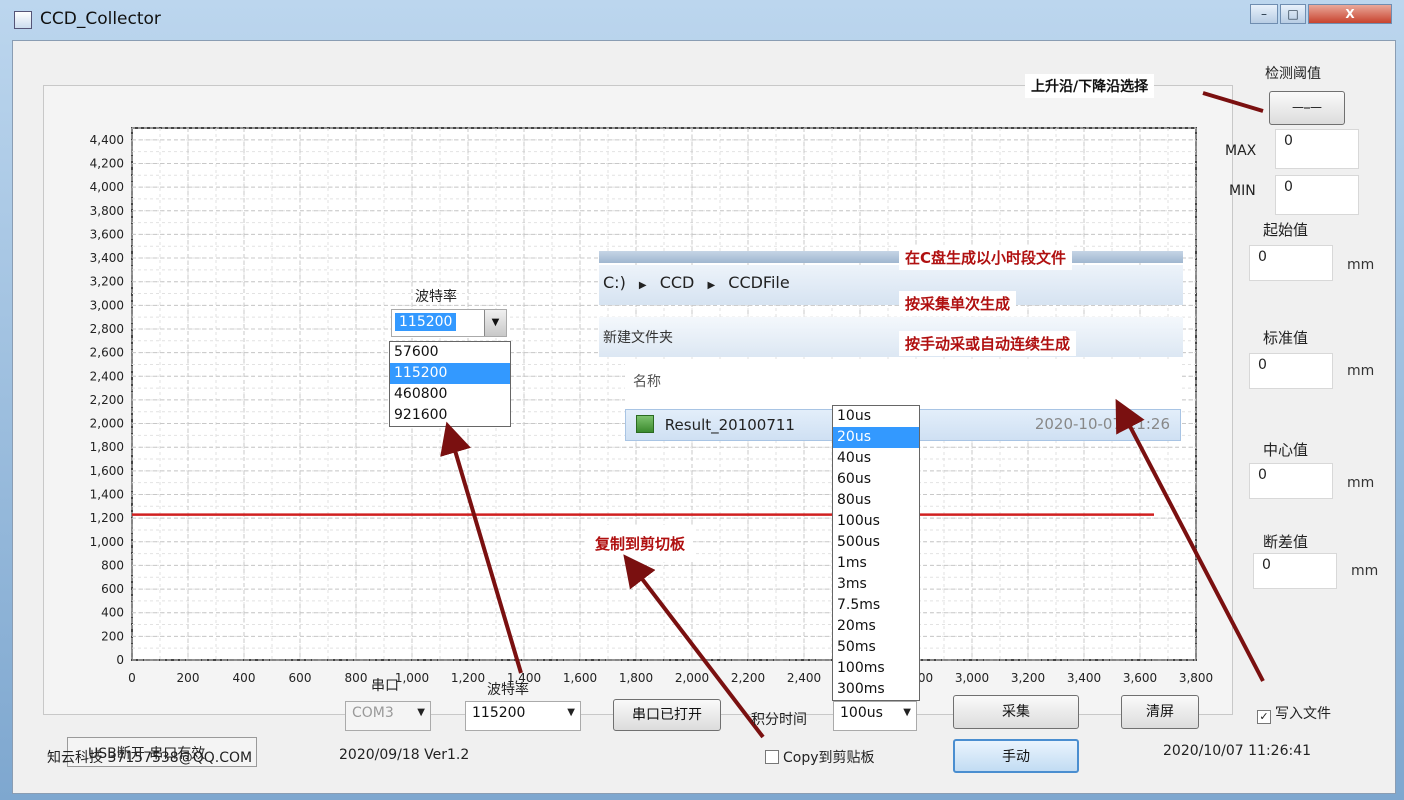 The image size is (1404, 800). I want to click on integration-time-select: 100us ▼, so click(875, 716).